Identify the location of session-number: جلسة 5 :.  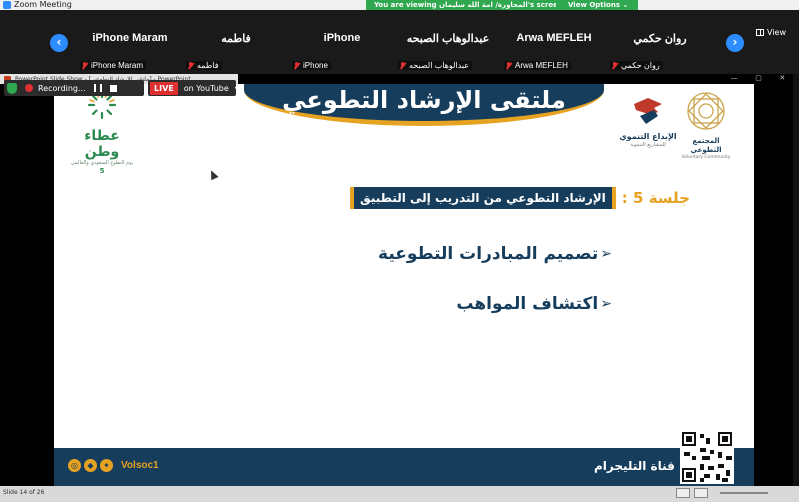
(655, 198).